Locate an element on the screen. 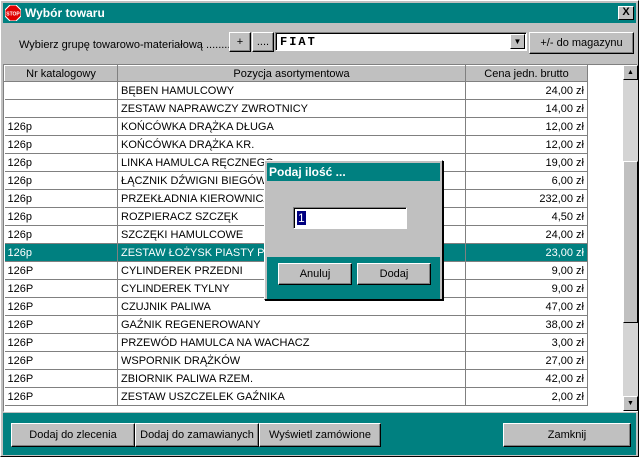 The width and height of the screenshot is (639, 457). scroll-up-icon: ▲ is located at coordinates (630, 72).